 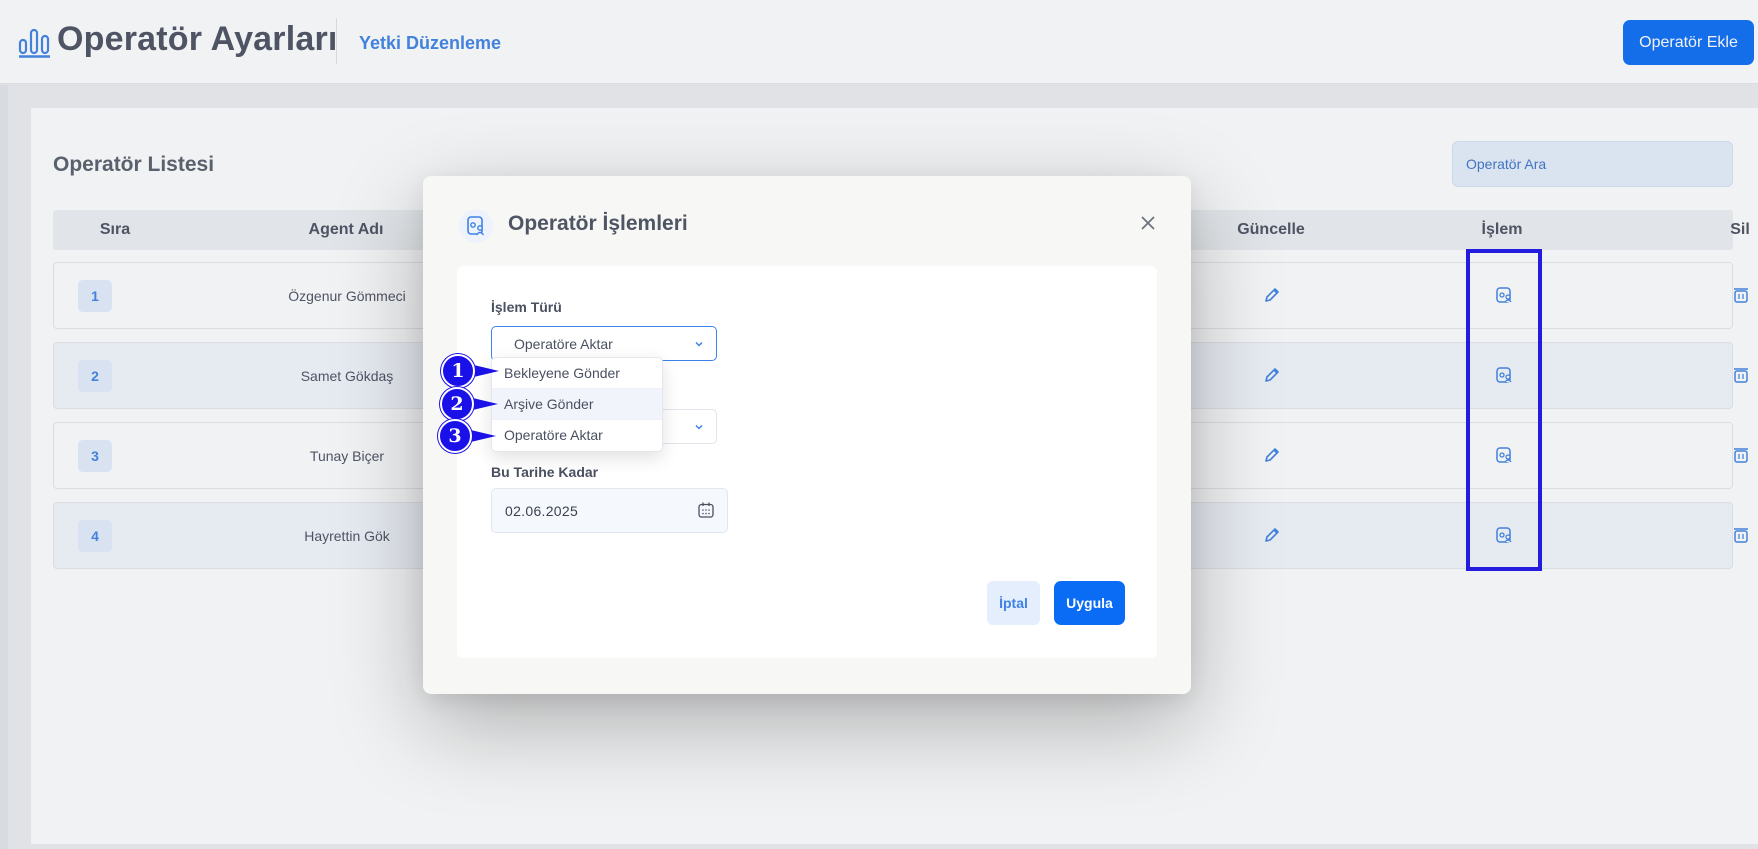 What do you see at coordinates (609, 510) in the screenshot?
I see `date-input: 02.06.2025` at bounding box center [609, 510].